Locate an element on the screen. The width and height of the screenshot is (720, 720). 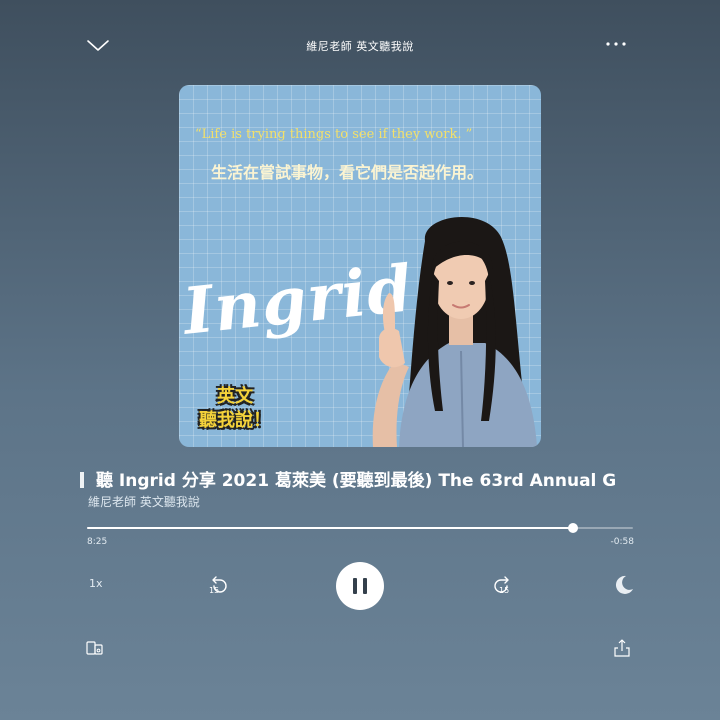
share-icon is located at coordinates (622, 648).